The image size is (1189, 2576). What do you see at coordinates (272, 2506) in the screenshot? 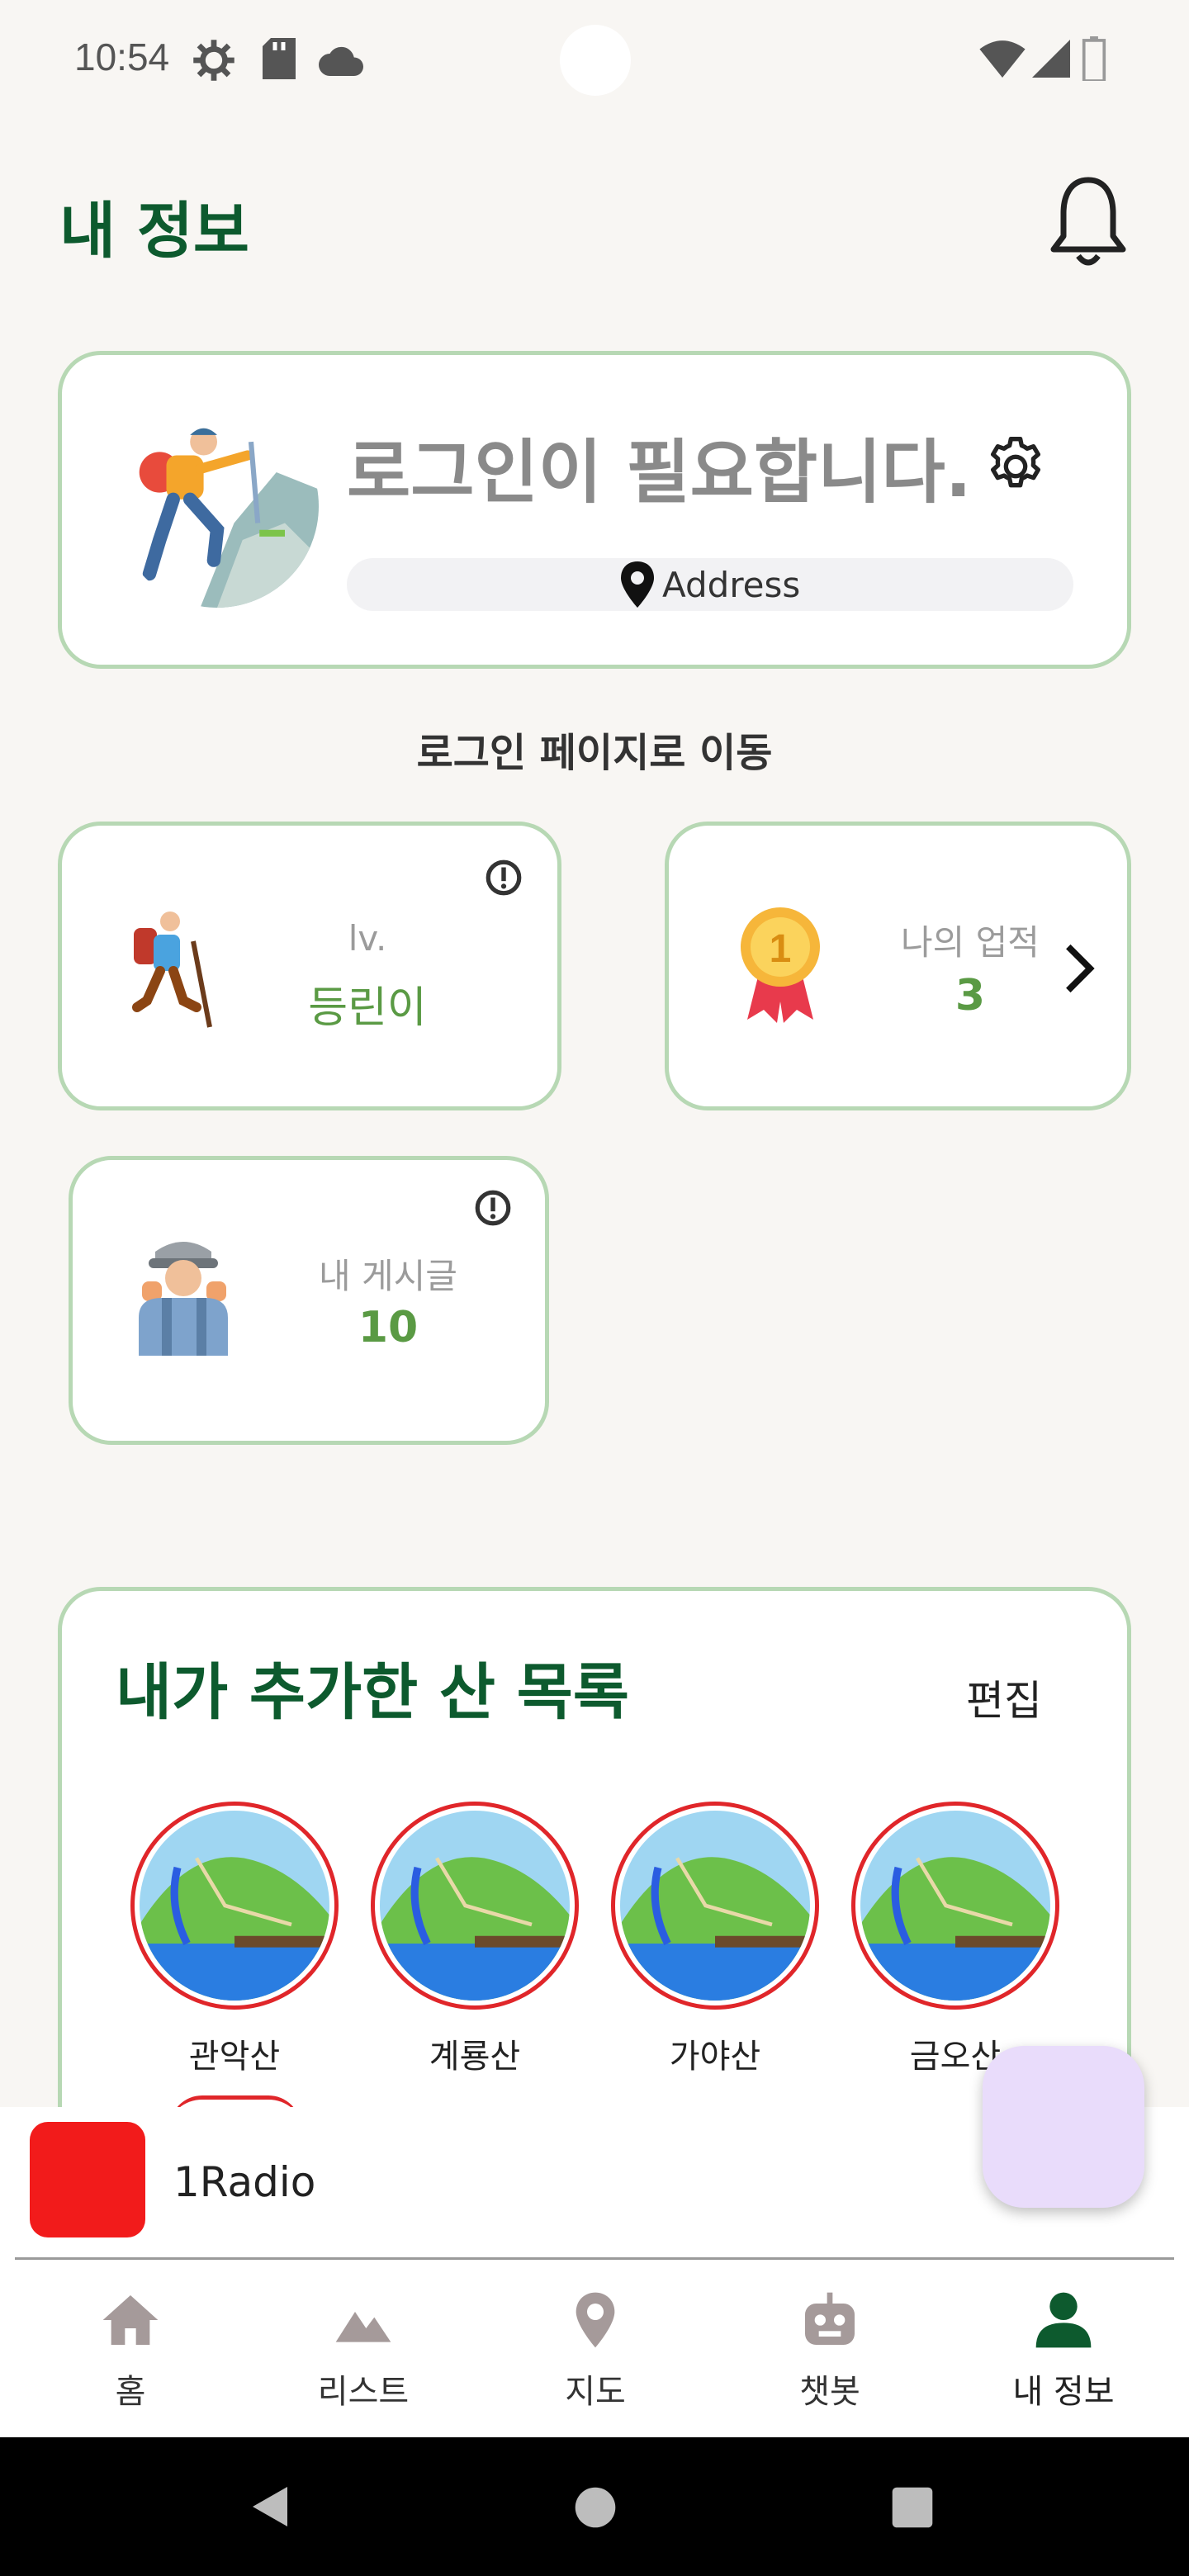
I see `back-icon` at bounding box center [272, 2506].